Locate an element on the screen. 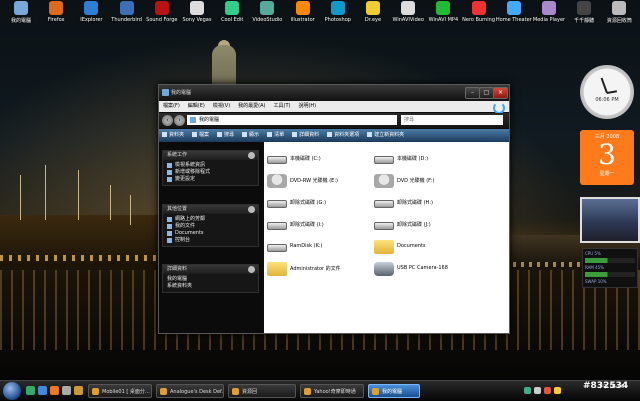 Image resolution: width=640 pixels, height=401 pixels. menu-item: 工具(T) is located at coordinates (282, 106).